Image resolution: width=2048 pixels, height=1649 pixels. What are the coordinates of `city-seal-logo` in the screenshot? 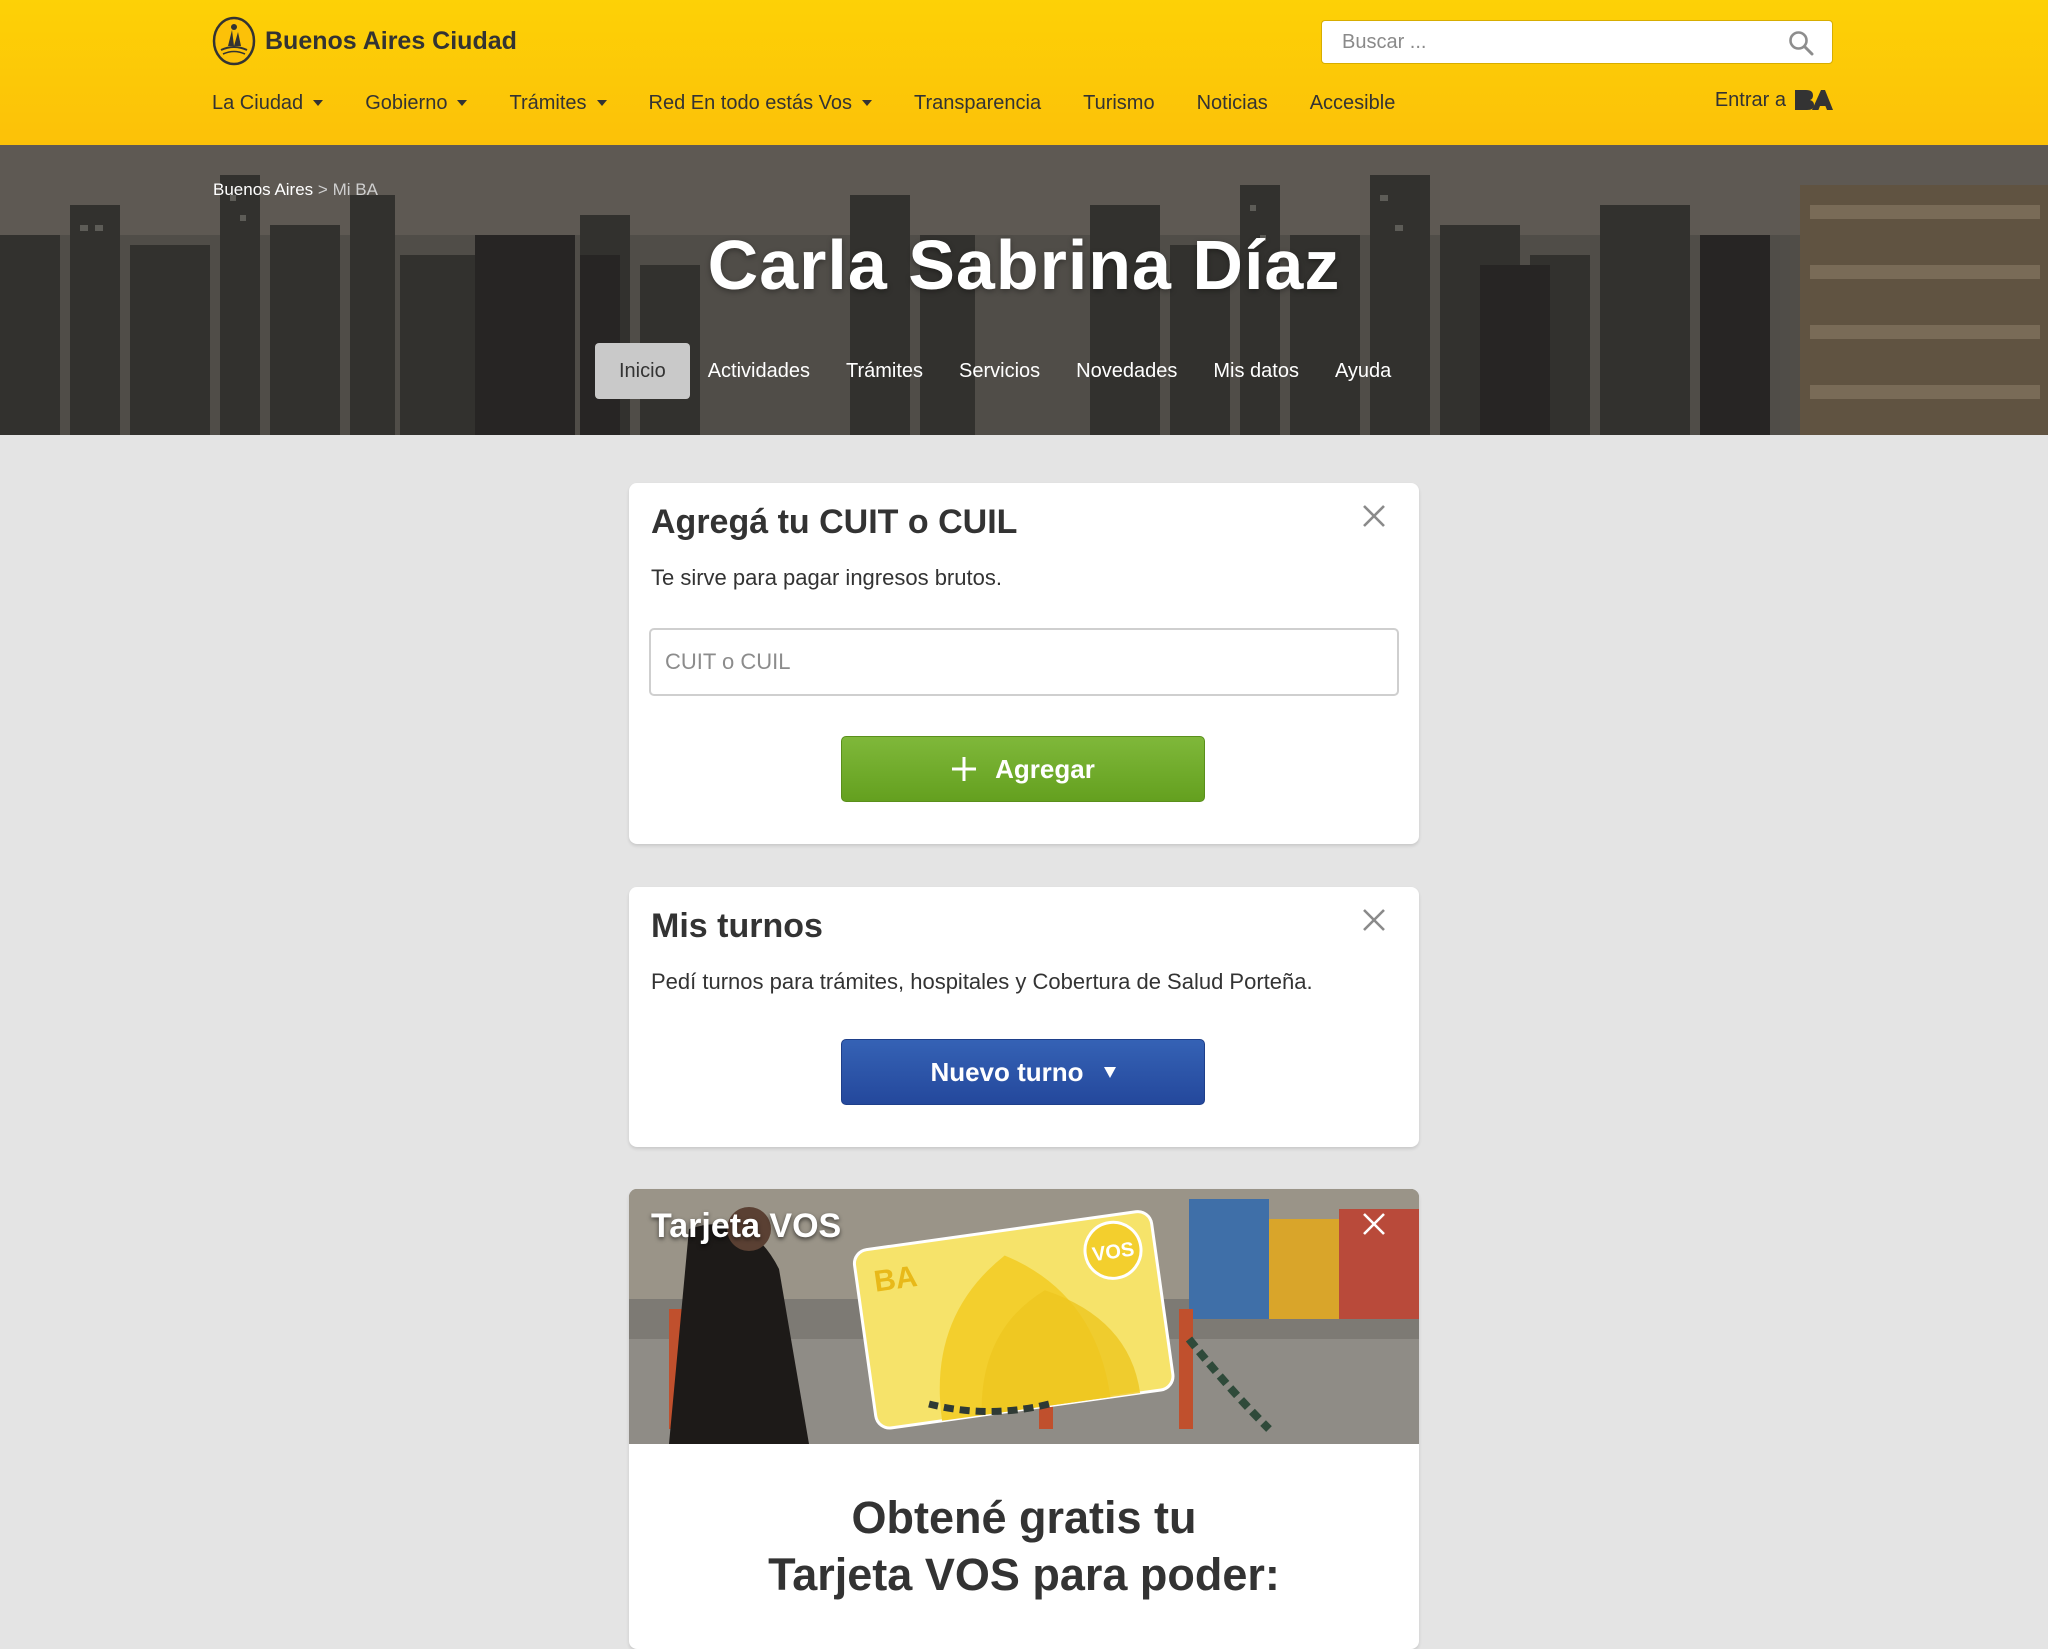 It's located at (234, 41).